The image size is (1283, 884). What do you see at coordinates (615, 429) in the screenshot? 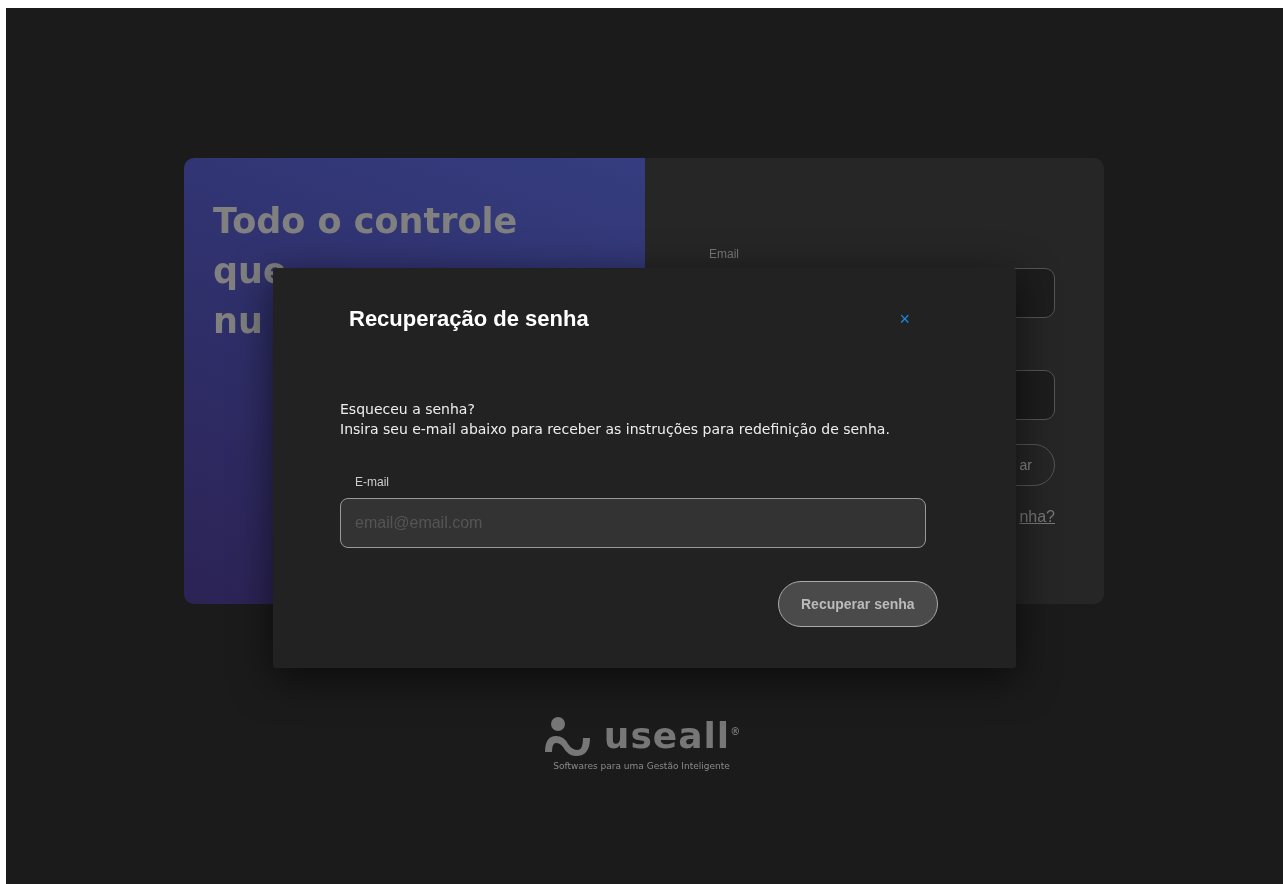
I see `instruction-text: Insira seu e-mail abaixo para receber as instruções para redefinição de senha.` at bounding box center [615, 429].